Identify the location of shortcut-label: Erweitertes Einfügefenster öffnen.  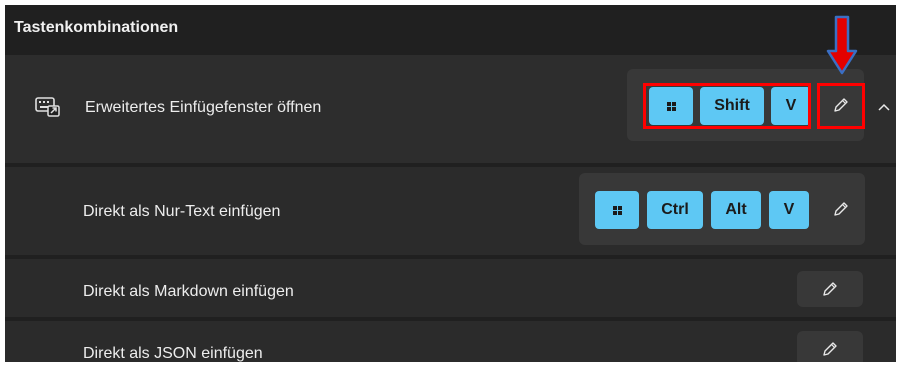
(203, 107).